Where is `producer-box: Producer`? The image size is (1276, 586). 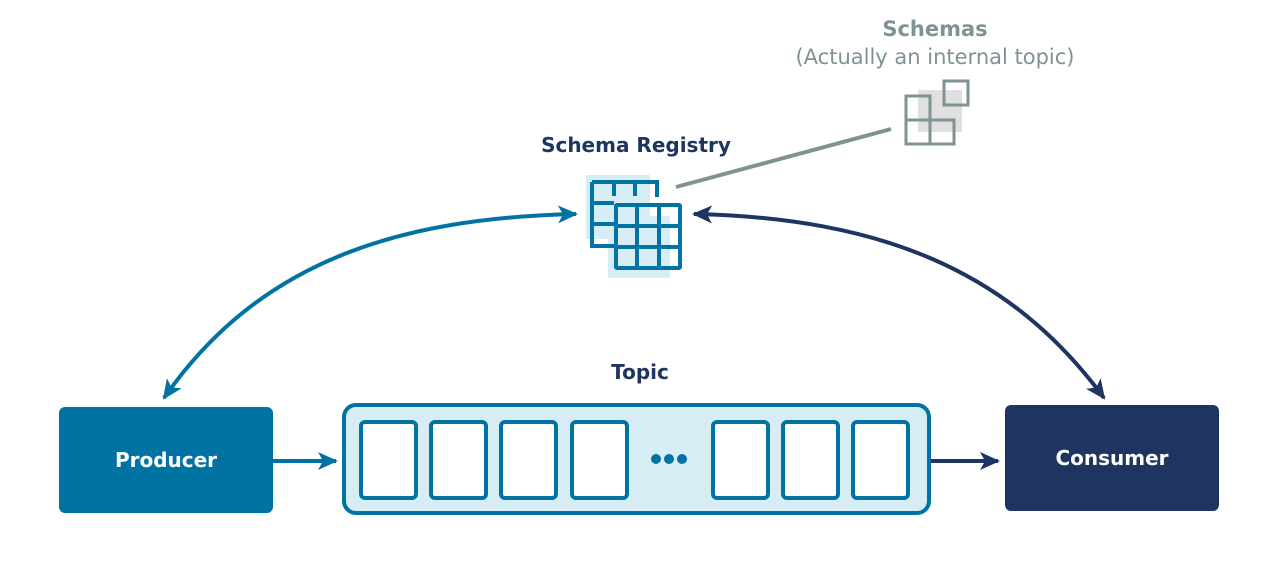
producer-box: Producer is located at coordinates (166, 460).